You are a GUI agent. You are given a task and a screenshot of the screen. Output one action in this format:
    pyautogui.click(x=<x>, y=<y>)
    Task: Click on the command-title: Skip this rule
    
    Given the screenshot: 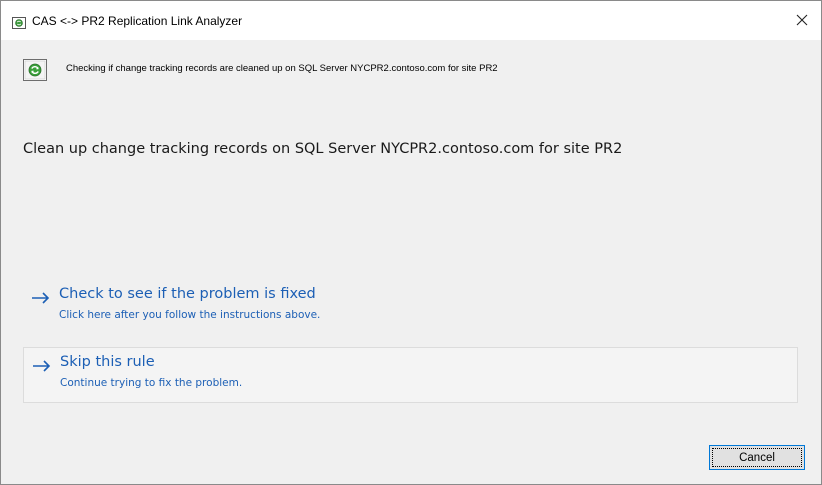 What is the action you would take?
    pyautogui.click(x=107, y=362)
    